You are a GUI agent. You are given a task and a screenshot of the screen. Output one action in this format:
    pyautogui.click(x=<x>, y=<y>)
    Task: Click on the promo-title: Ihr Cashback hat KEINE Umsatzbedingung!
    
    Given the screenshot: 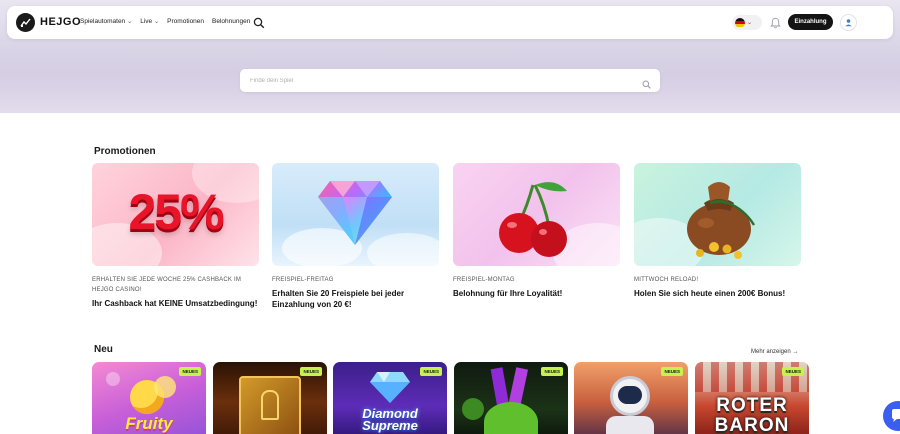 What is the action you would take?
    pyautogui.click(x=175, y=304)
    